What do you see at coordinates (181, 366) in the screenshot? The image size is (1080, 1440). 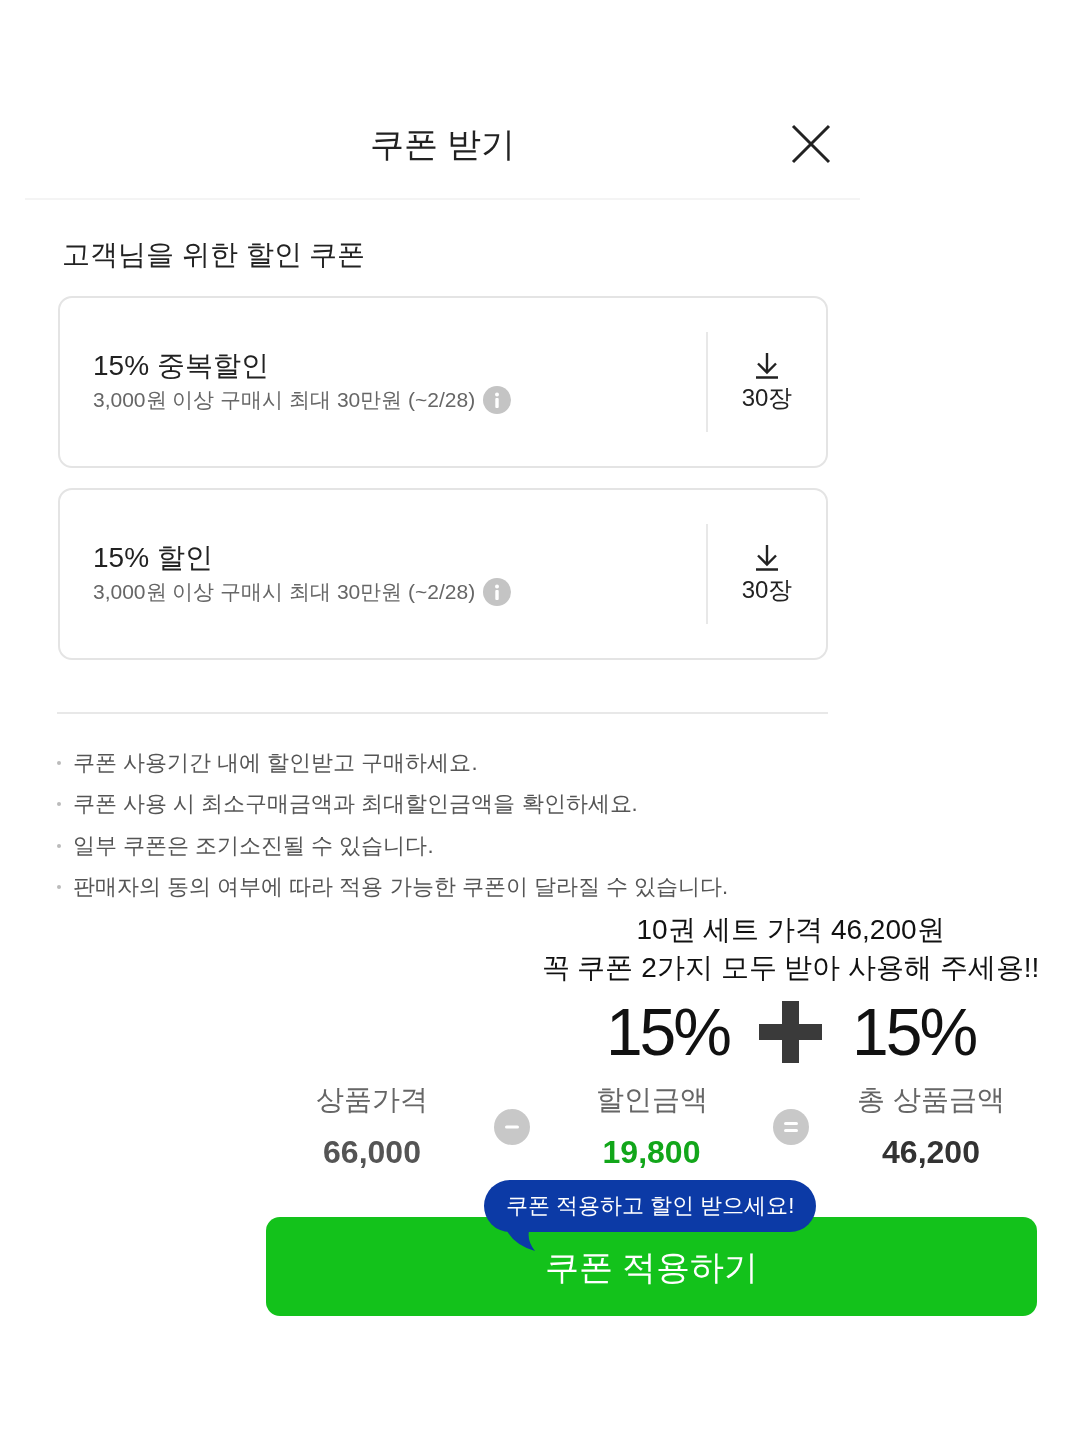 I see `coupon-title: 15% 중복할인` at bounding box center [181, 366].